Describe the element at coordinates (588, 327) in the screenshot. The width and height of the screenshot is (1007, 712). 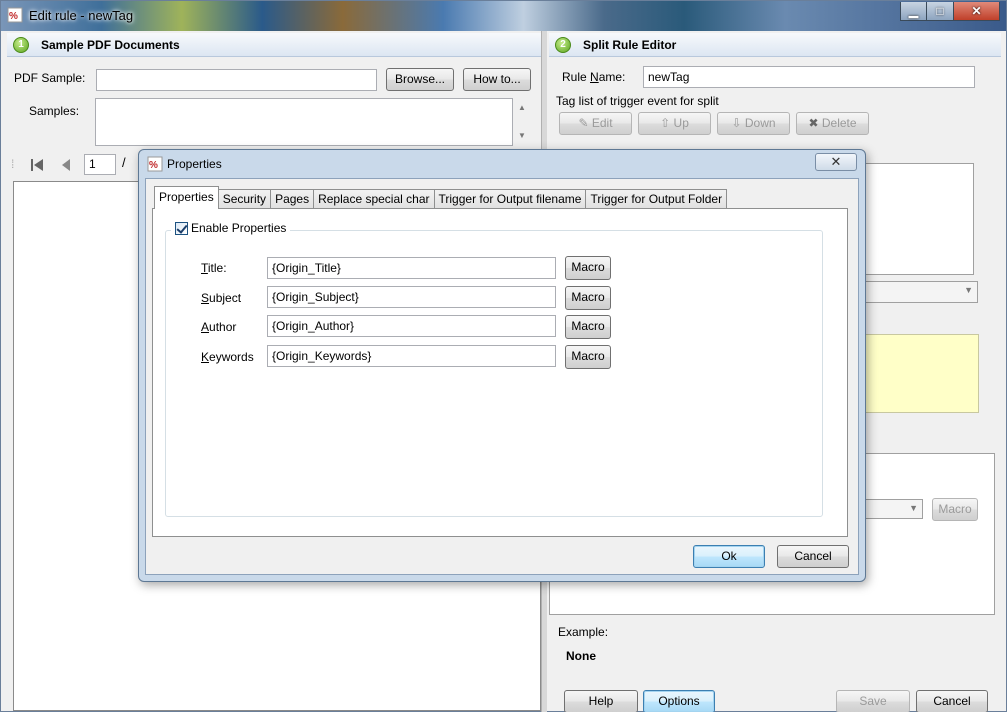
I see `author-macro-button: Macro` at that location.